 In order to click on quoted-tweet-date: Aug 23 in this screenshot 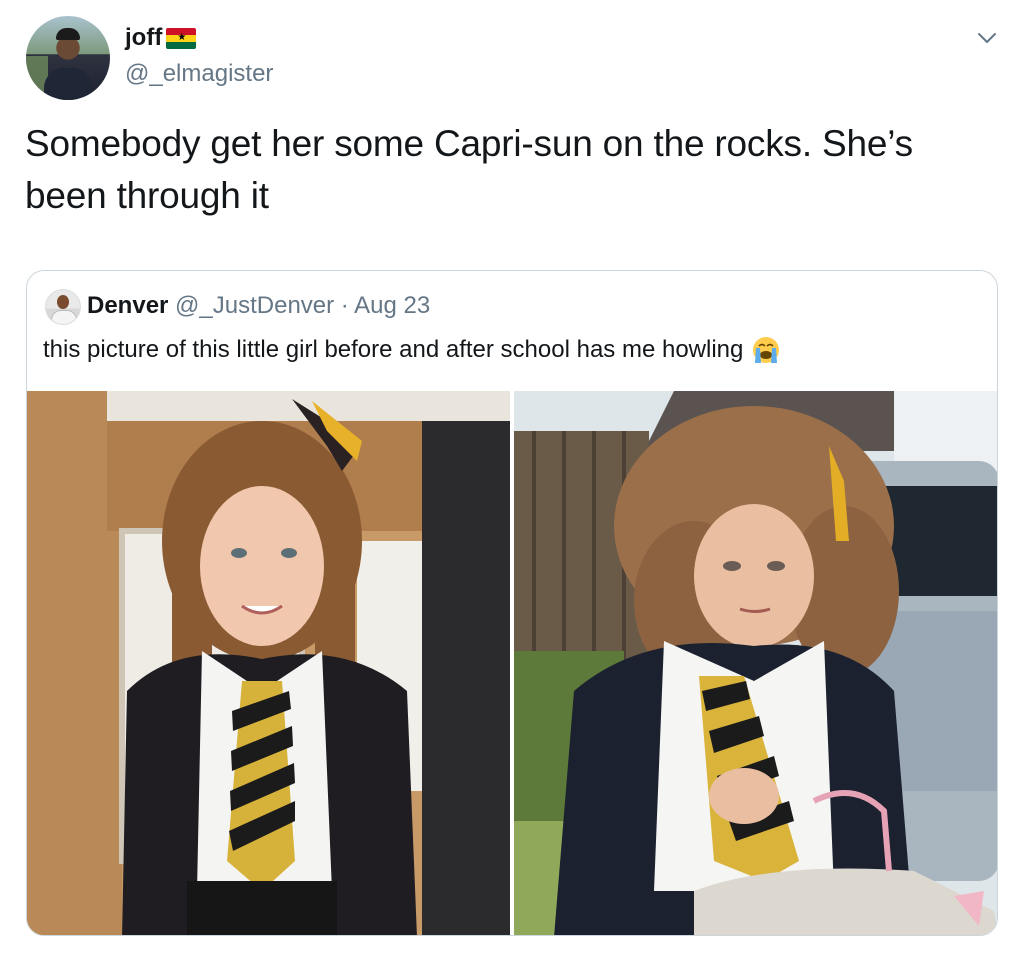, I will do `click(392, 305)`.